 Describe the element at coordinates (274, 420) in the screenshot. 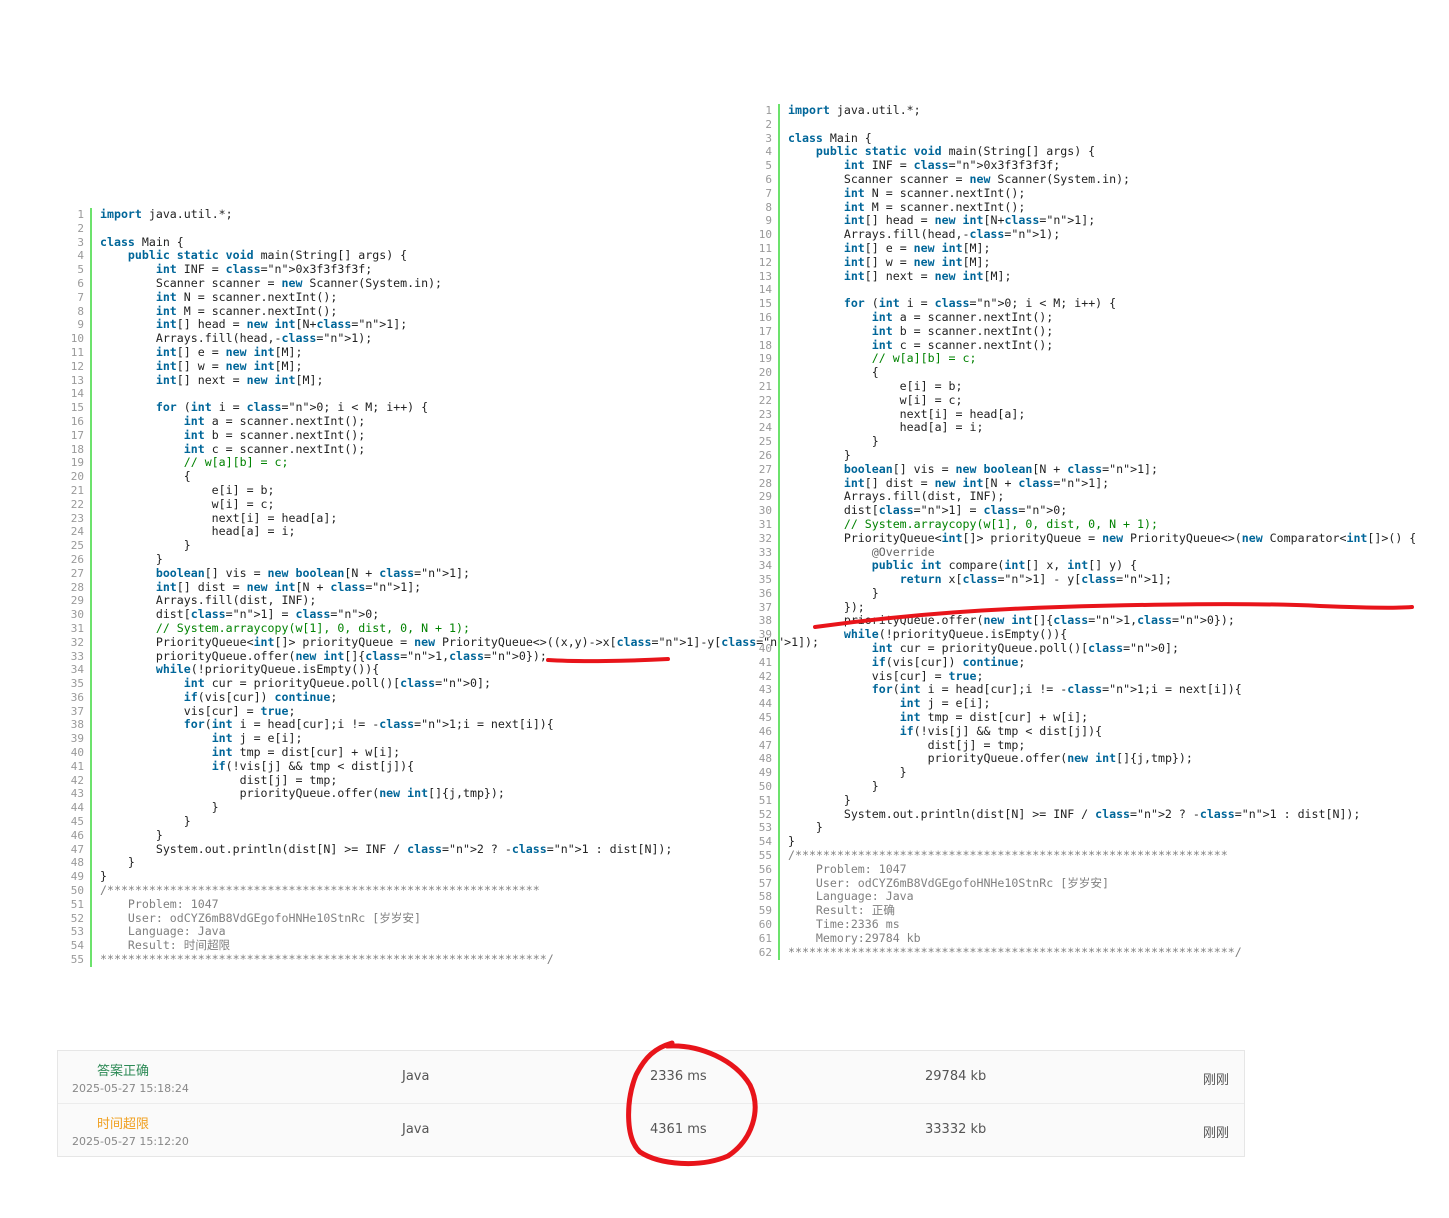

I see `code-text: int a = scanner.nextInt();` at that location.